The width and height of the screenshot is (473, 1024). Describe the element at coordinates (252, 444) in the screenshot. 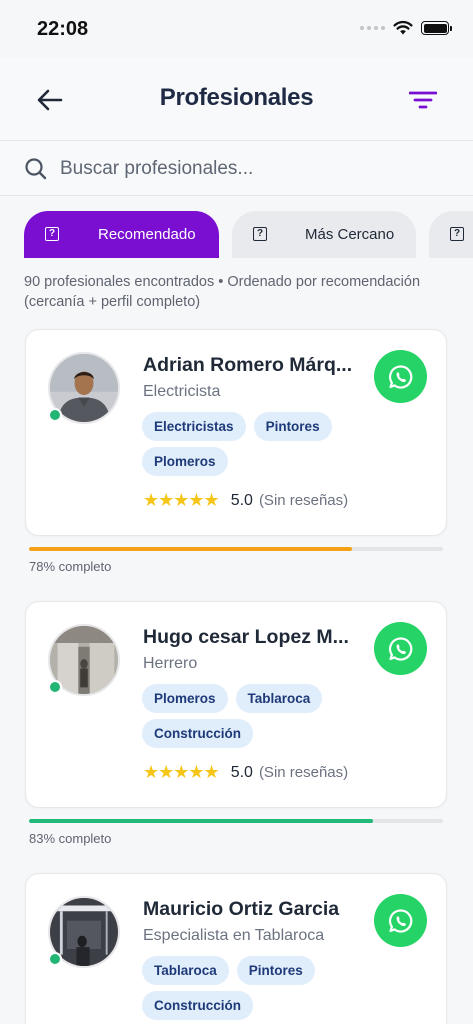

I see `tag-list: Electricistas Pintores Plomeros` at that location.